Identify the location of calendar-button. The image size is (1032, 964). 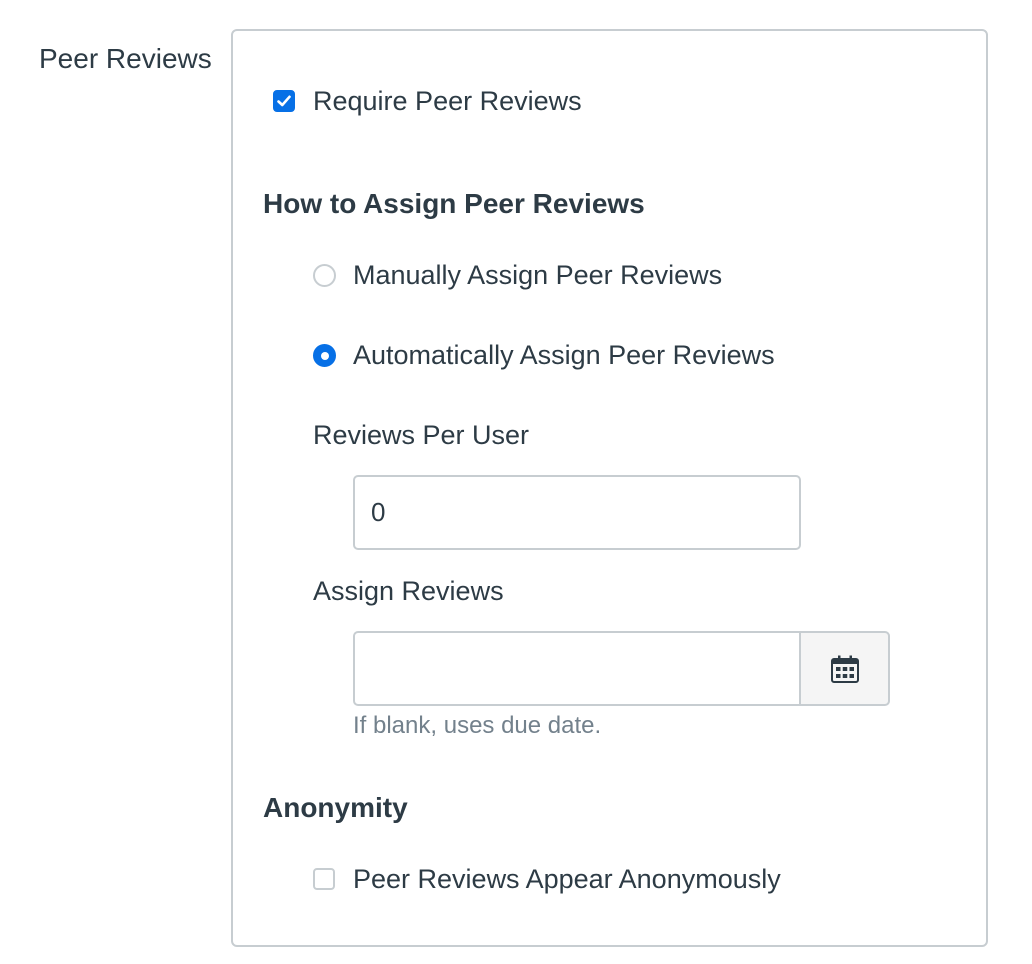
(845, 668).